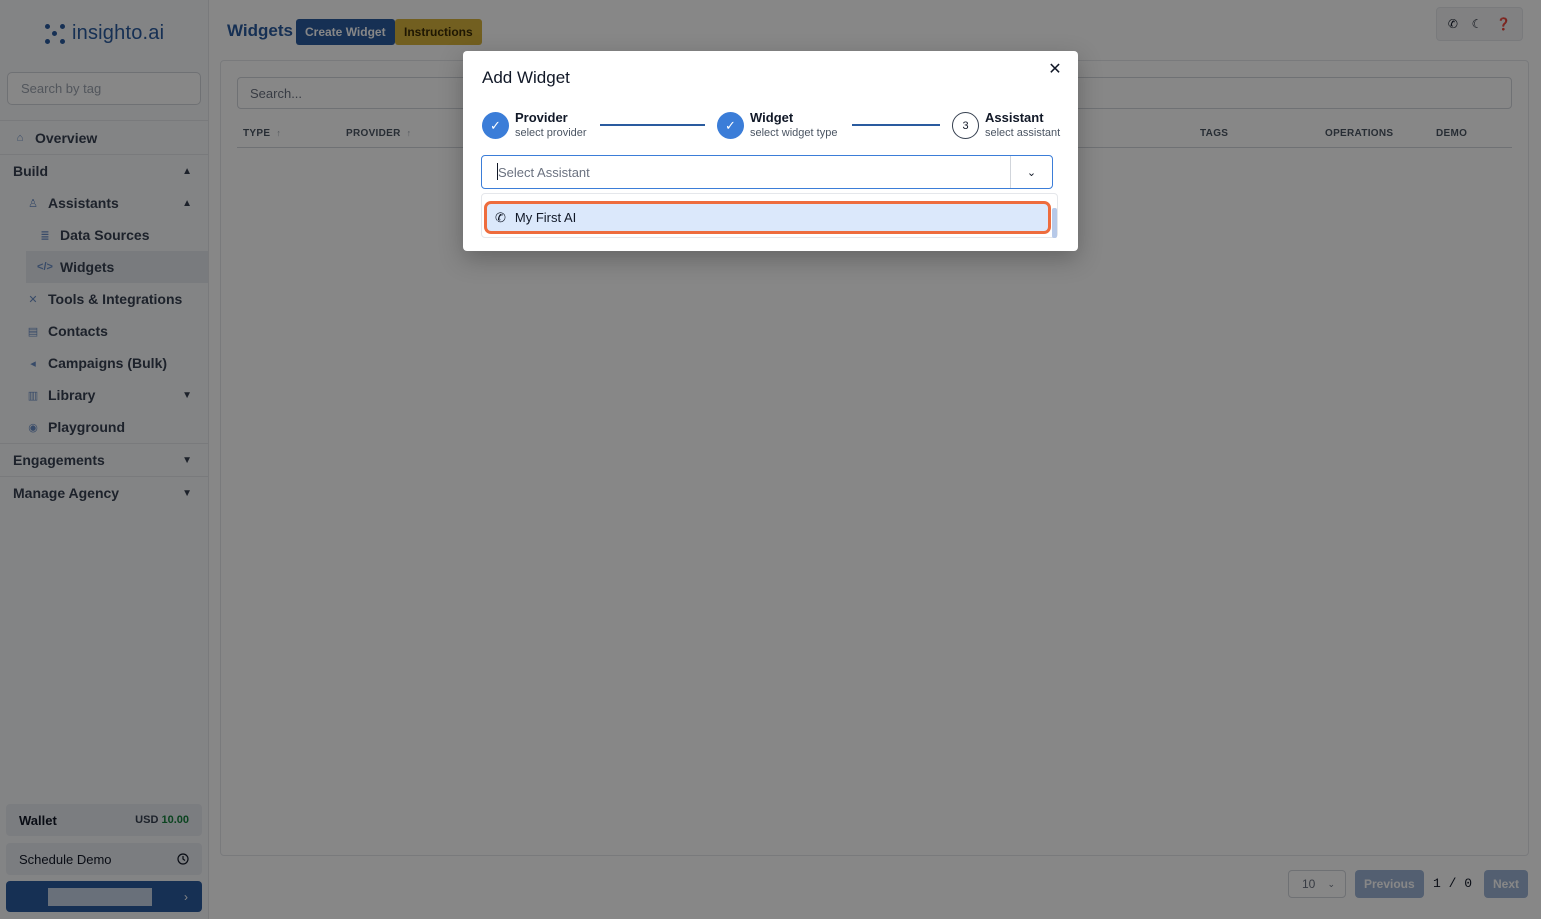 The width and height of the screenshot is (1541, 919). I want to click on option-label: My First AI, so click(545, 217).